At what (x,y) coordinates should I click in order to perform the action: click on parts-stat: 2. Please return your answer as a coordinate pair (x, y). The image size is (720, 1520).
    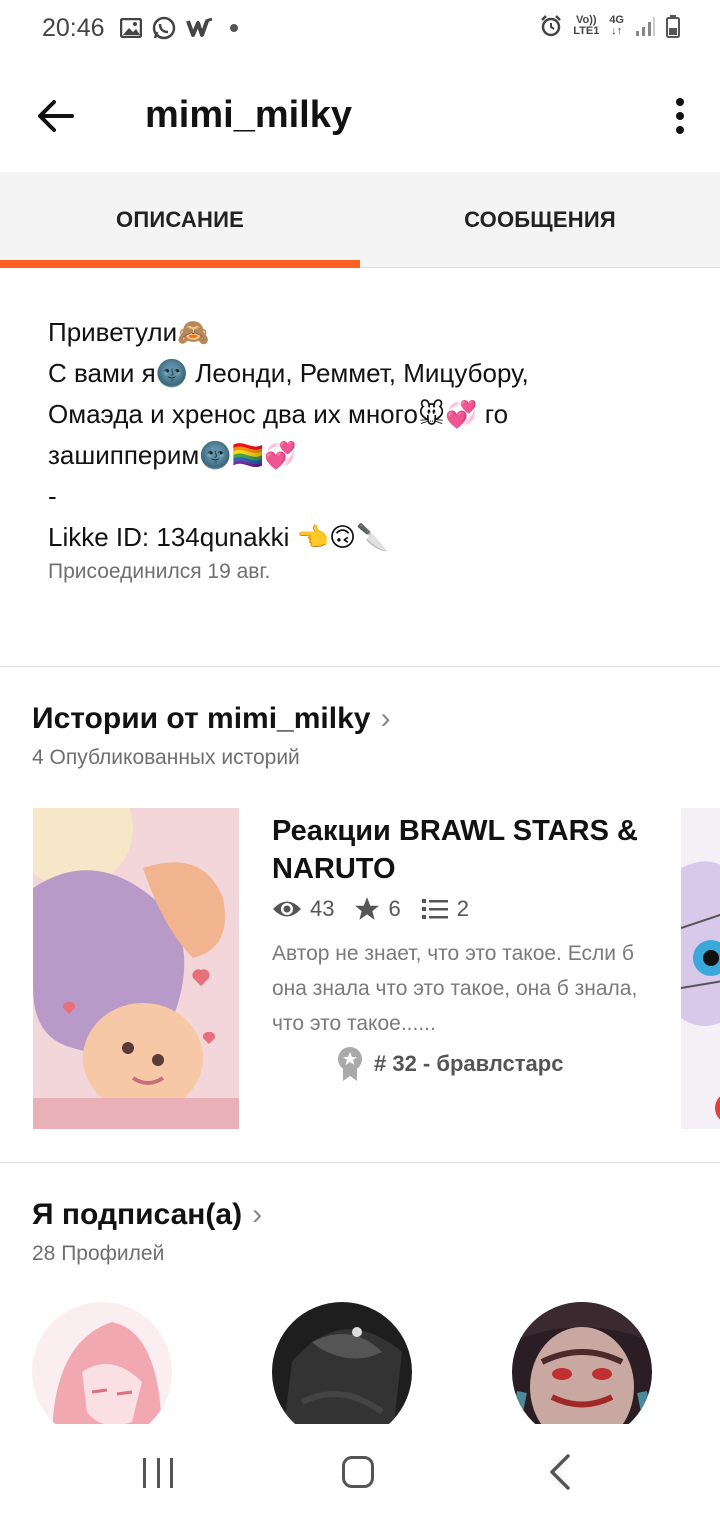
    Looking at the image, I should click on (445, 909).